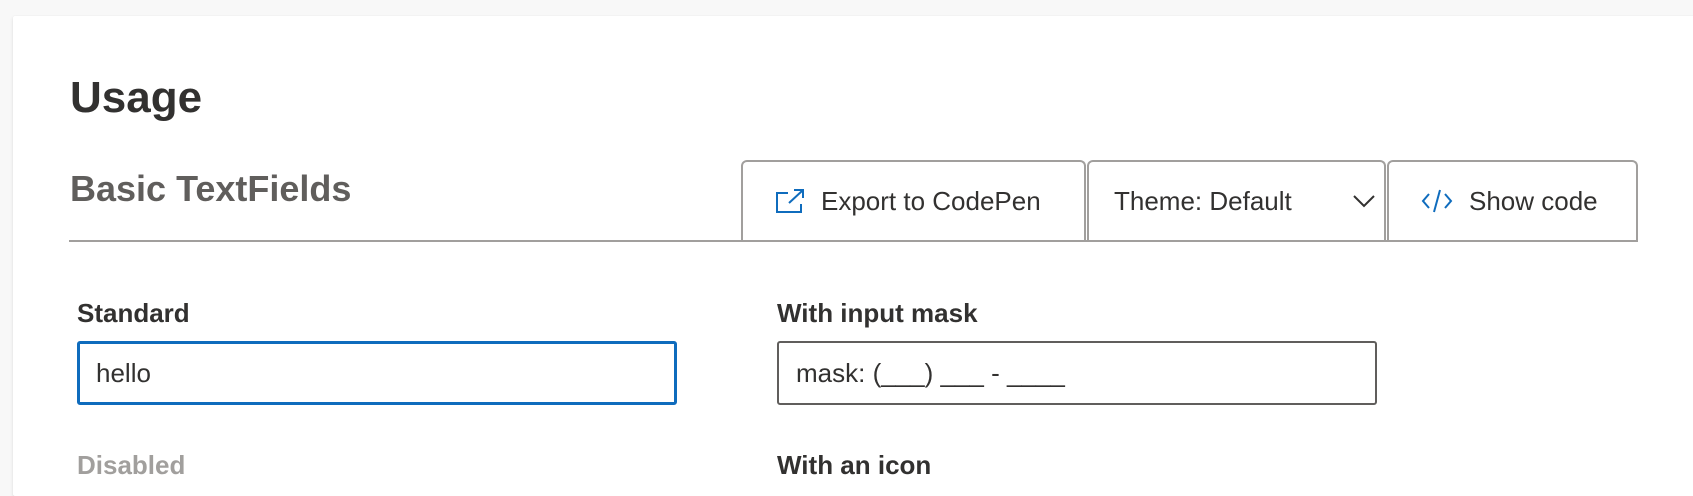 This screenshot has height=496, width=1693. I want to click on section-divider, so click(853, 241).